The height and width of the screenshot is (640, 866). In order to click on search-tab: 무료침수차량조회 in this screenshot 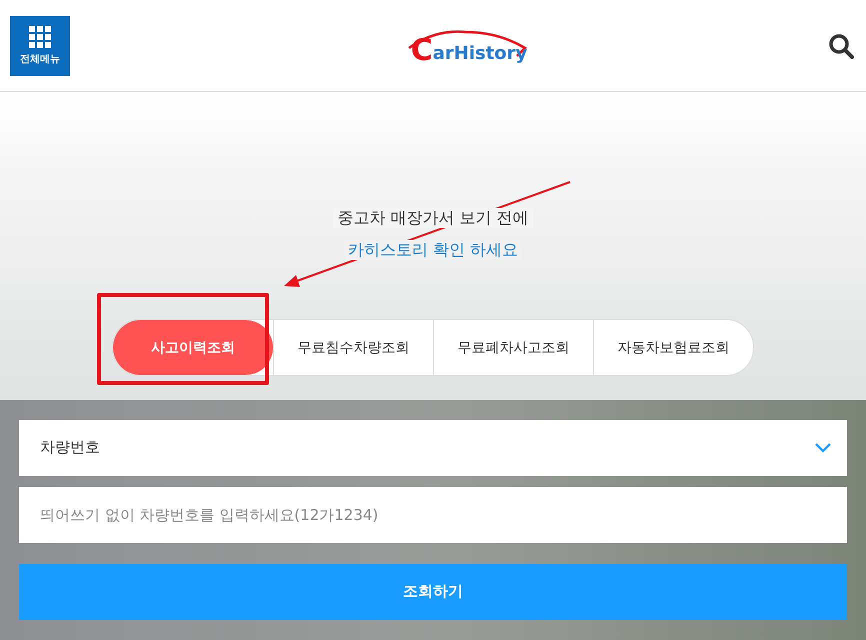, I will do `click(353, 347)`.